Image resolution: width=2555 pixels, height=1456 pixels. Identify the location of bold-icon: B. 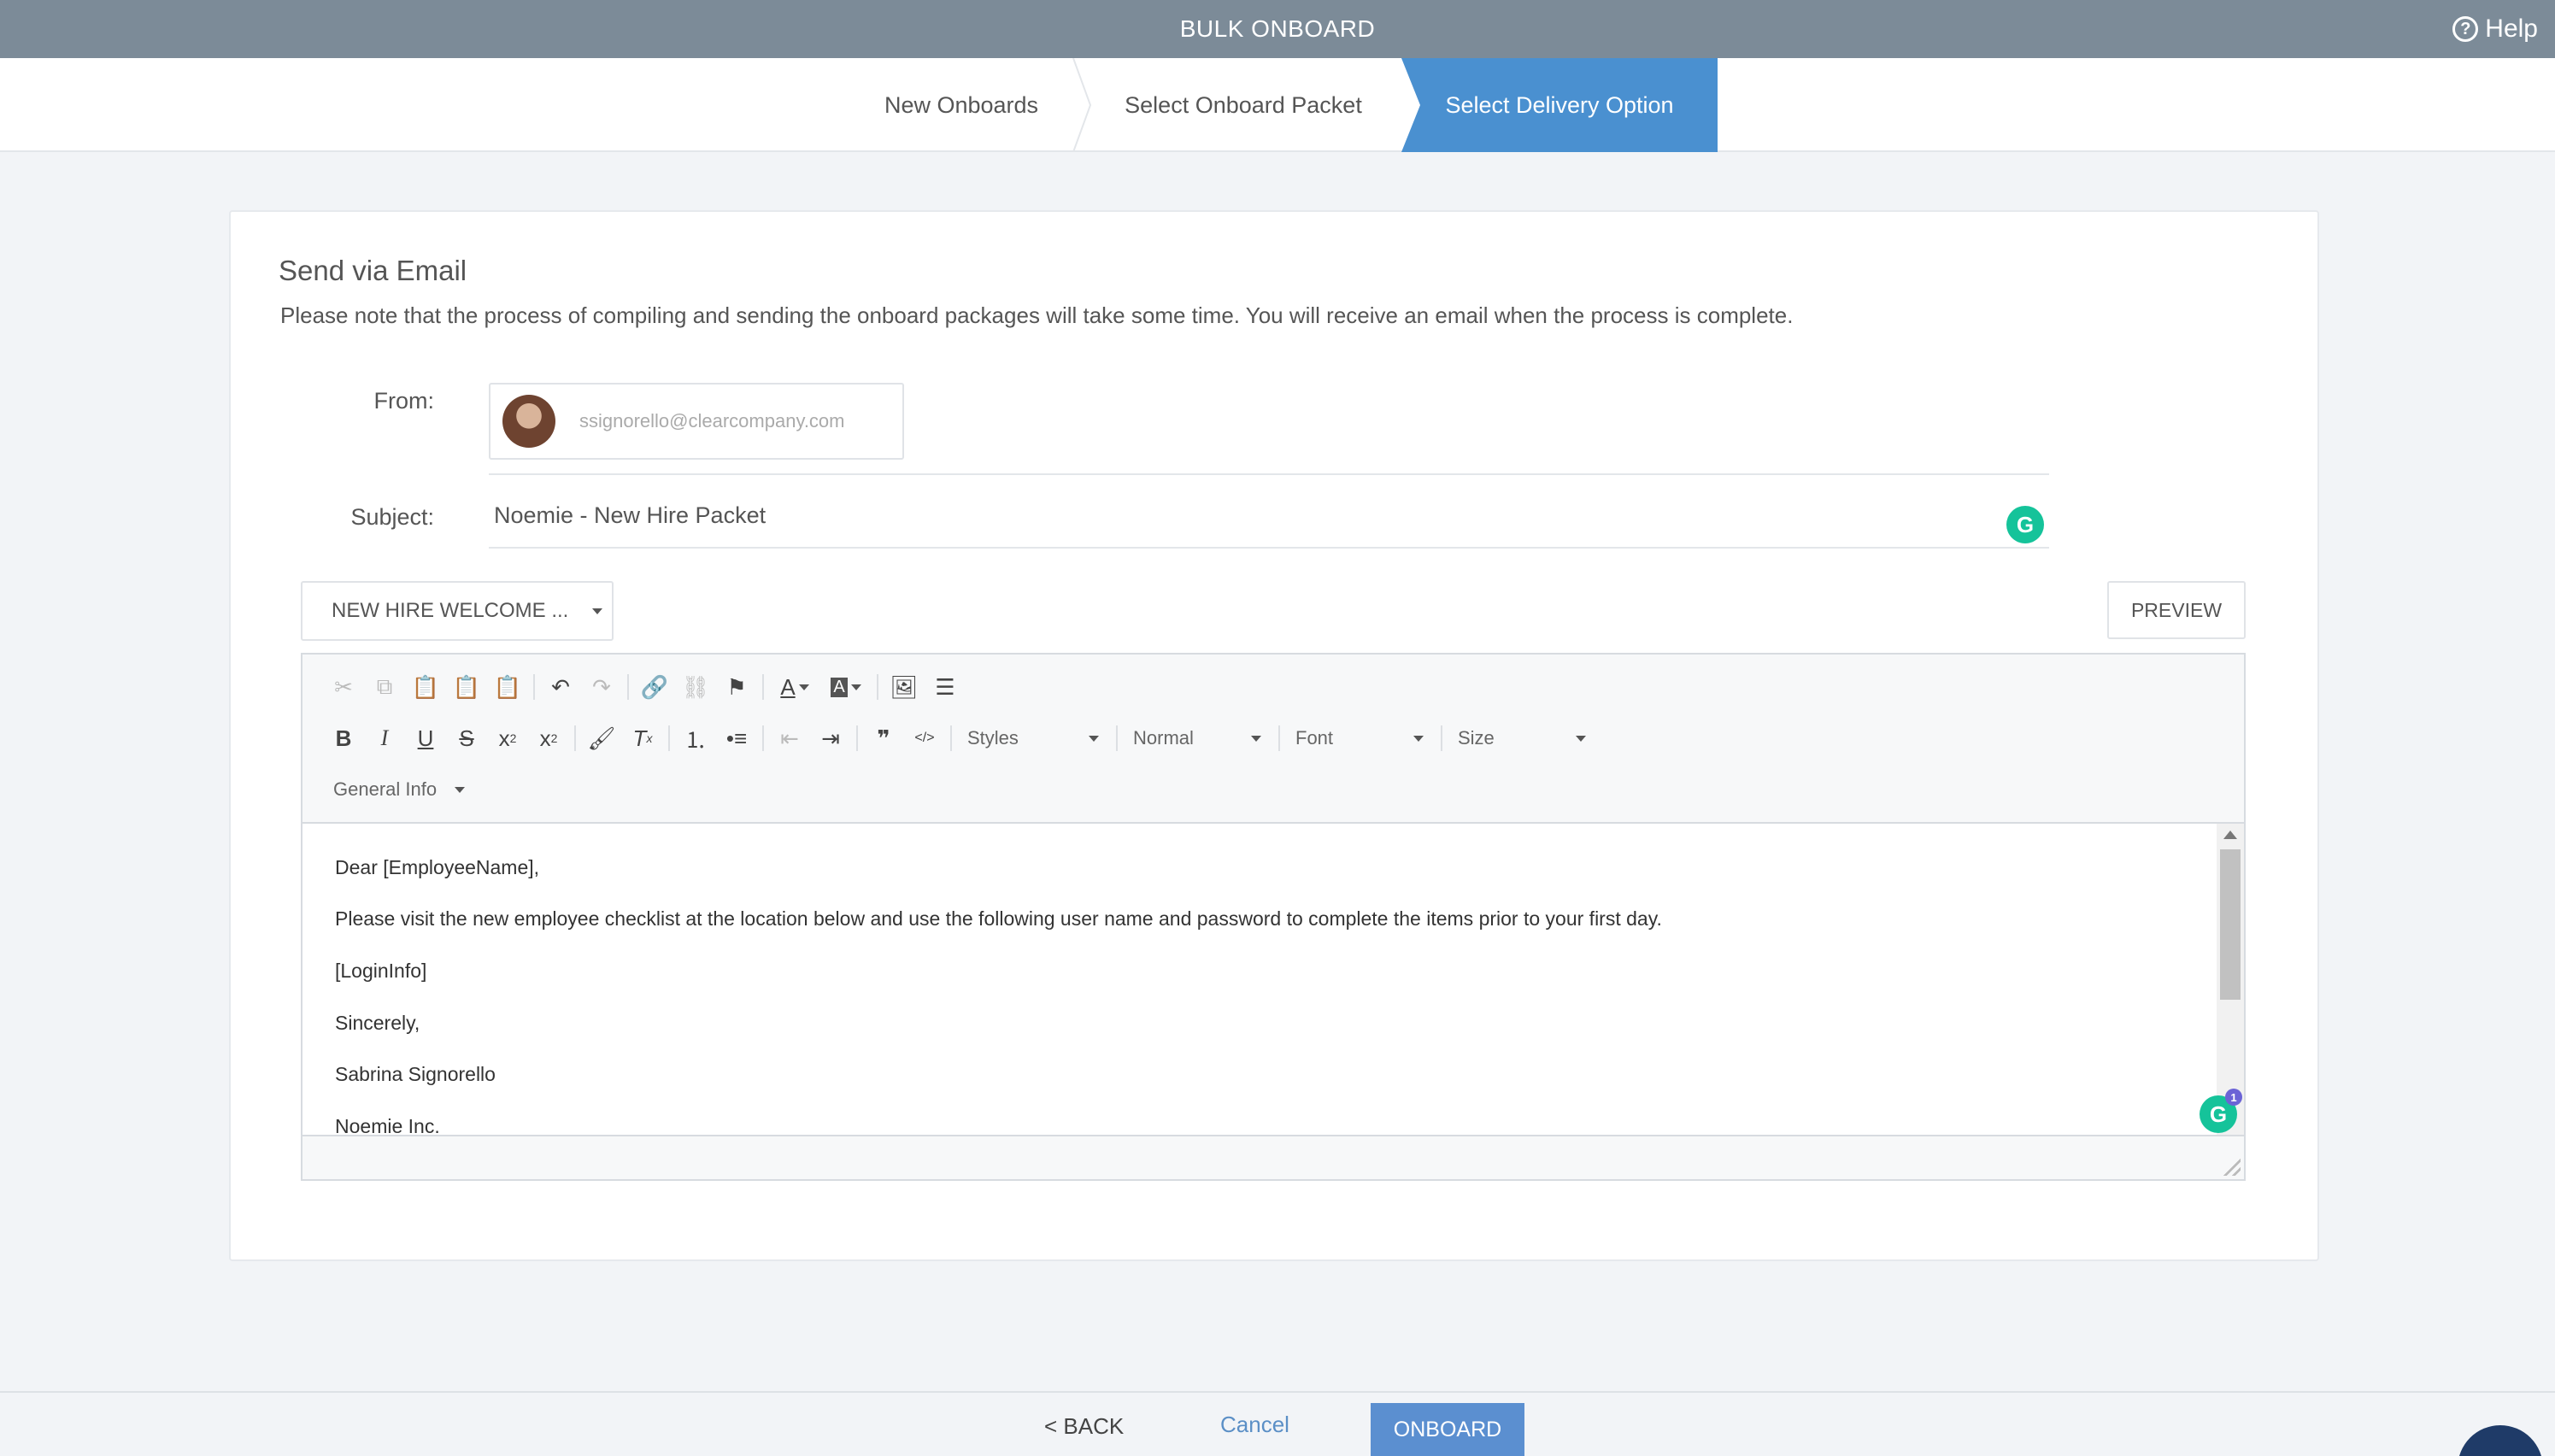
(343, 738).